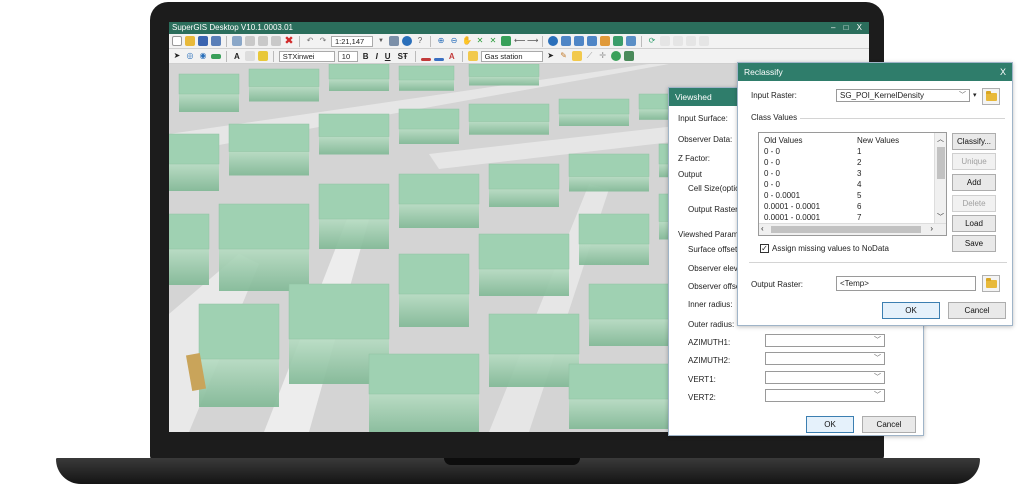 The height and width of the screenshot is (497, 1024). Describe the element at coordinates (480, 41) in the screenshot. I see `full-extent-icon: ✕` at that location.